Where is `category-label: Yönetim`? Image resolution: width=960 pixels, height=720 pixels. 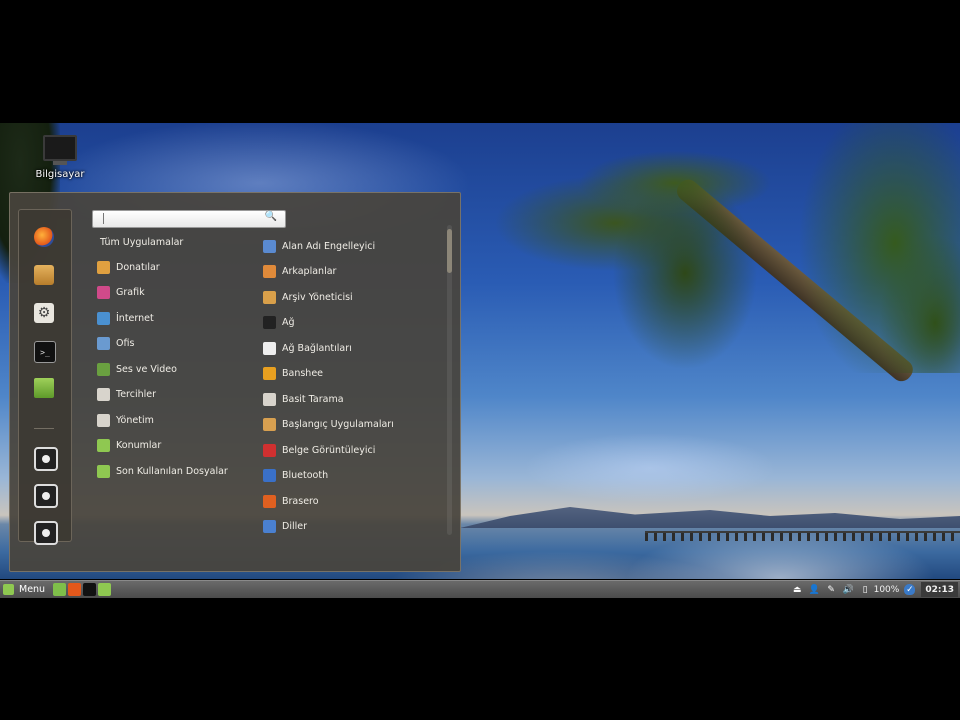
category-label: Yönetim is located at coordinates (135, 420).